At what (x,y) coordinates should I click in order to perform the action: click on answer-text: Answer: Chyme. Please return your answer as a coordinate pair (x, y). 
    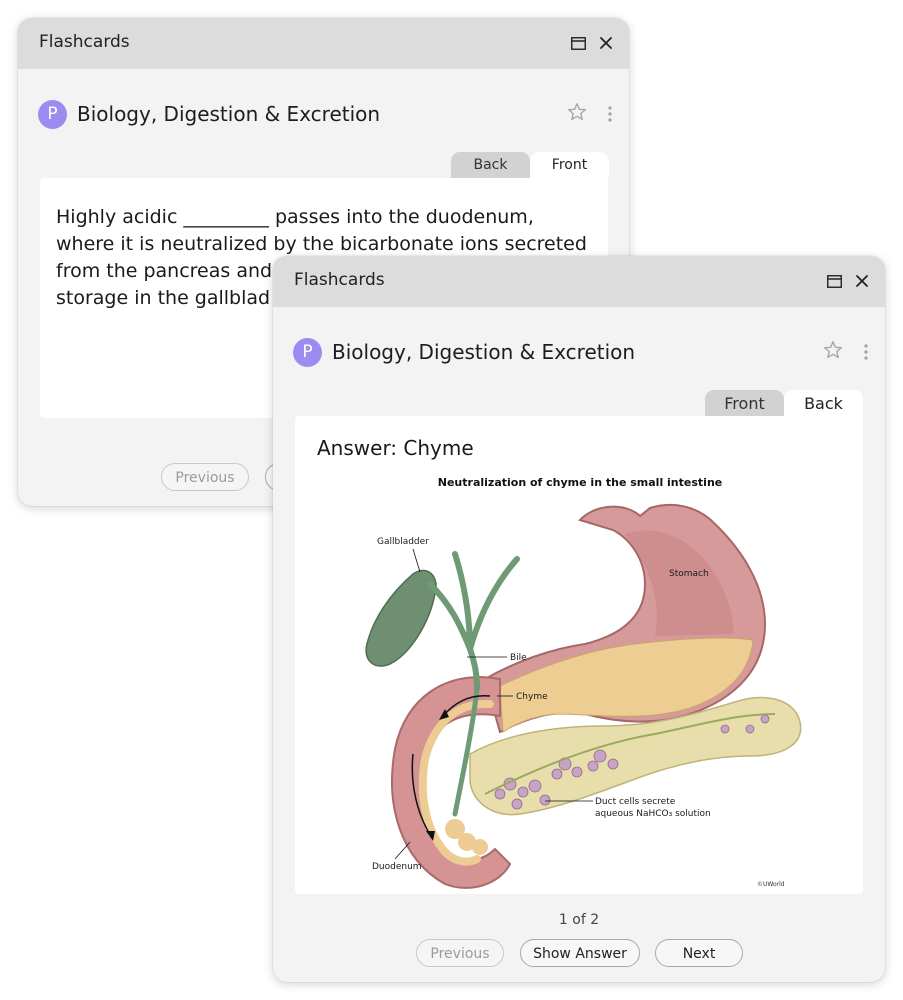
    Looking at the image, I should click on (395, 448).